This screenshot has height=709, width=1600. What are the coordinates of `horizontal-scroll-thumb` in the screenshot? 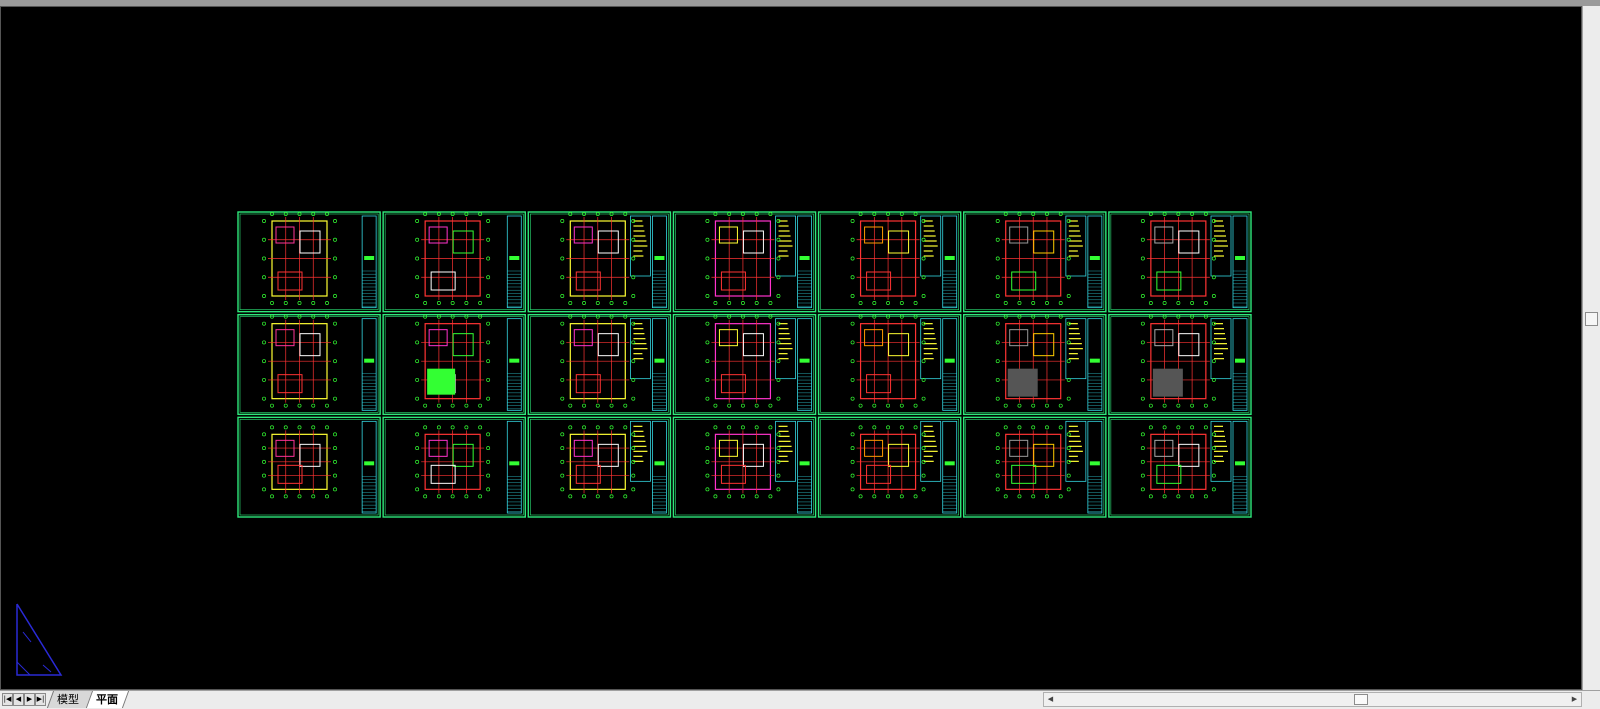 It's located at (1361, 699).